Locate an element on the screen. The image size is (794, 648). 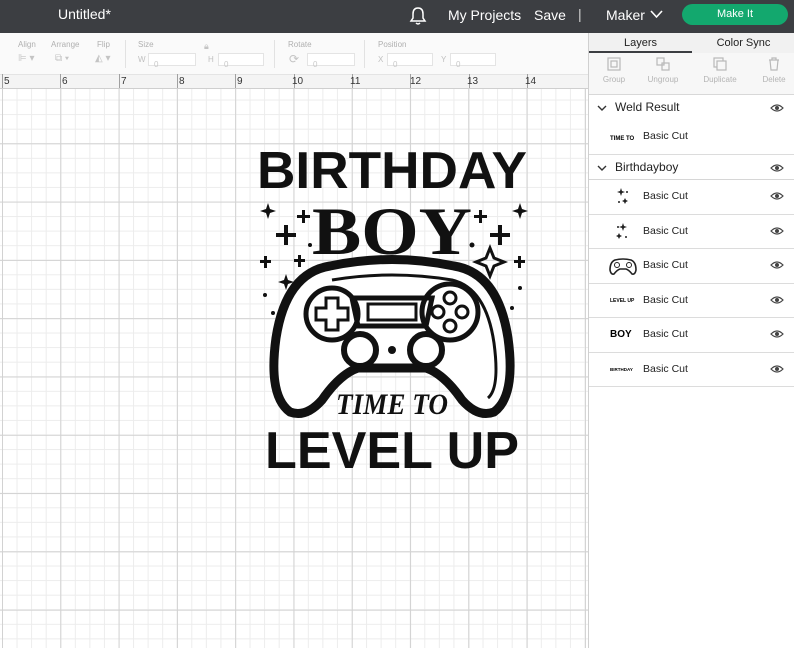
layer-item: BOY Basic Cut is located at coordinates (691, 335).